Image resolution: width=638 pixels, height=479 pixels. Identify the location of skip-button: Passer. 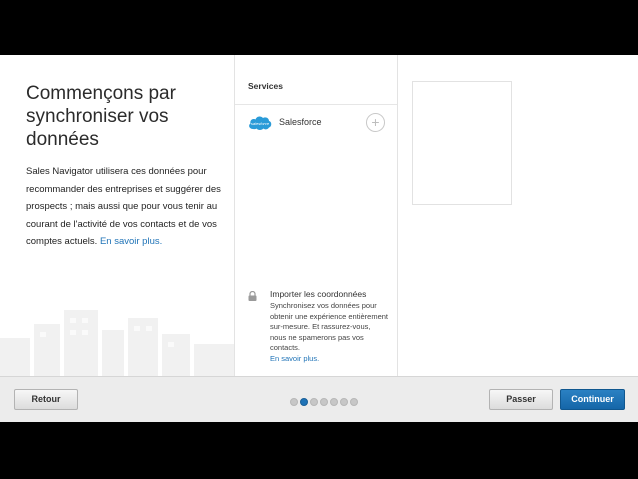
(521, 399).